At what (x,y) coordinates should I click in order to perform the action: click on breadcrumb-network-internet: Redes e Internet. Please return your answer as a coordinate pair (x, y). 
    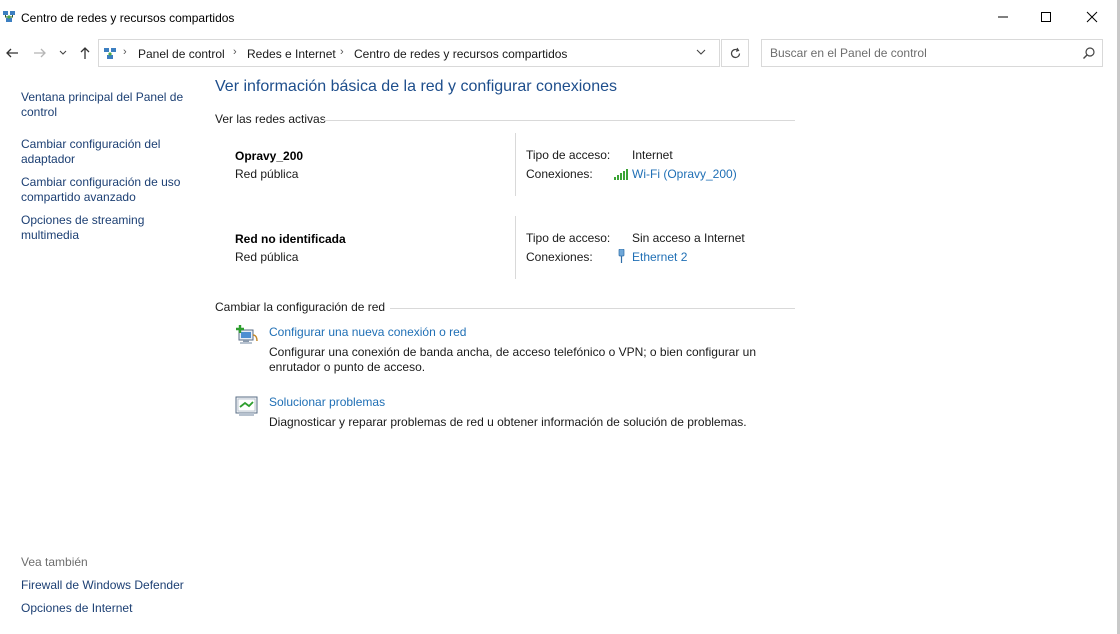
    Looking at the image, I should click on (291, 54).